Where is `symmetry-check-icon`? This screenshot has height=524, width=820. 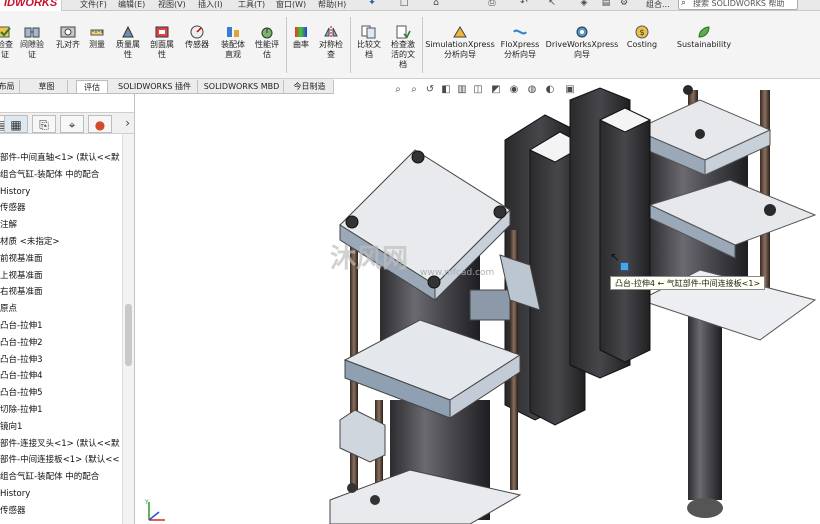 symmetry-check-icon is located at coordinates (331, 32).